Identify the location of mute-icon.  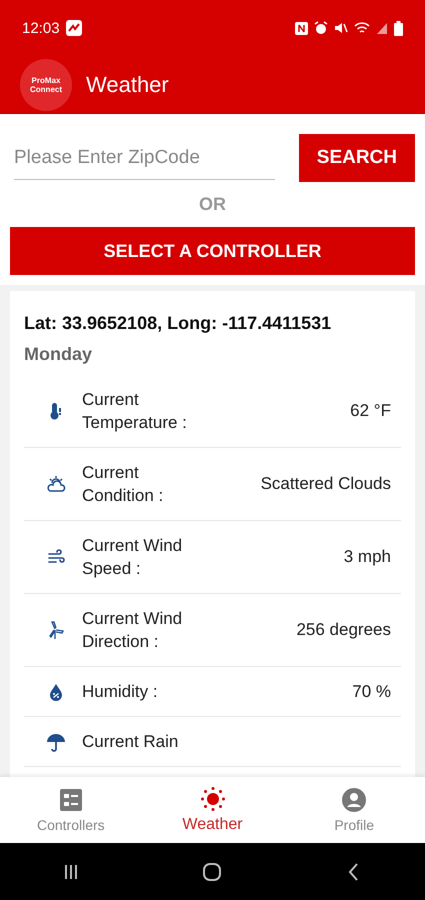
(341, 28).